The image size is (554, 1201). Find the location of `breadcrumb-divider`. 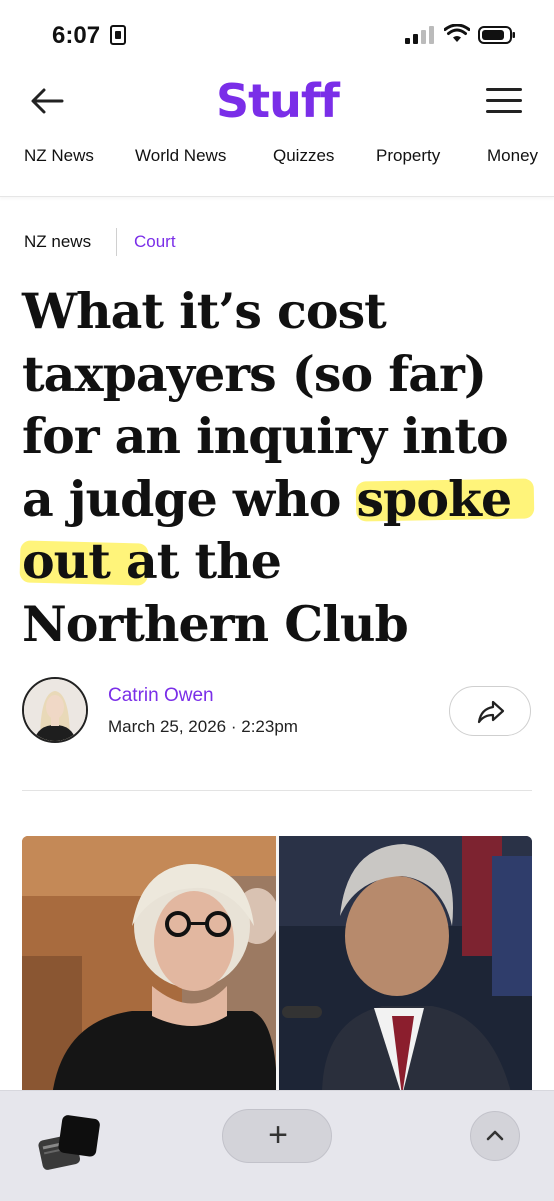

breadcrumb-divider is located at coordinates (116, 242).